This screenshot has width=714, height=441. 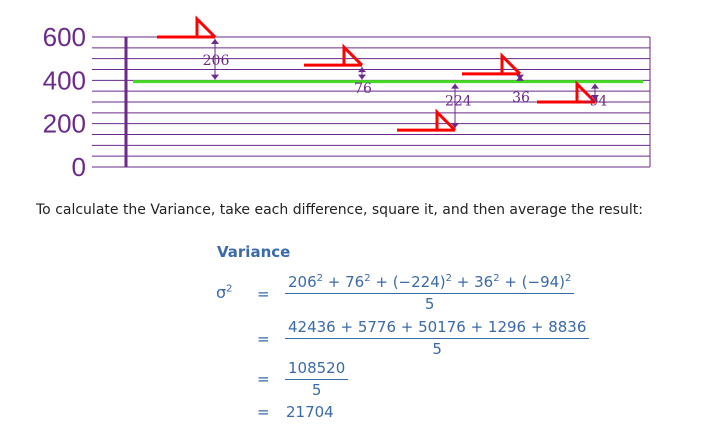 What do you see at coordinates (310, 412) in the screenshot?
I see `variance-result: 21704` at bounding box center [310, 412].